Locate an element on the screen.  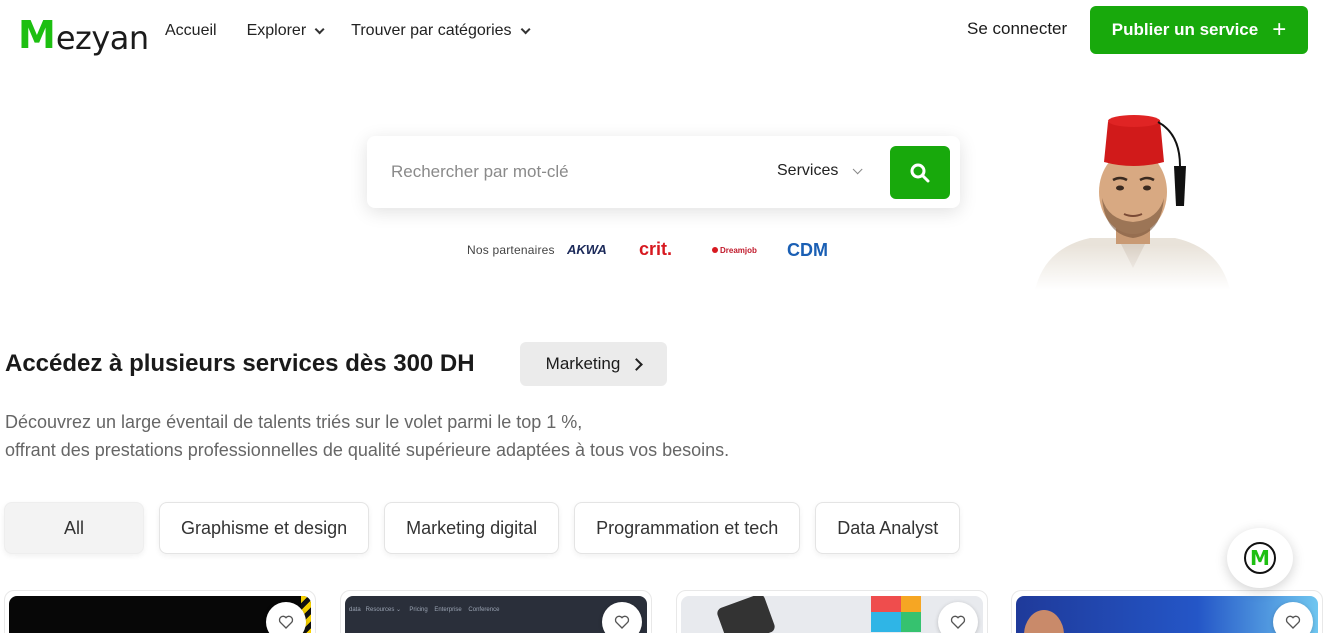
search-icon is located at coordinates (920, 172).